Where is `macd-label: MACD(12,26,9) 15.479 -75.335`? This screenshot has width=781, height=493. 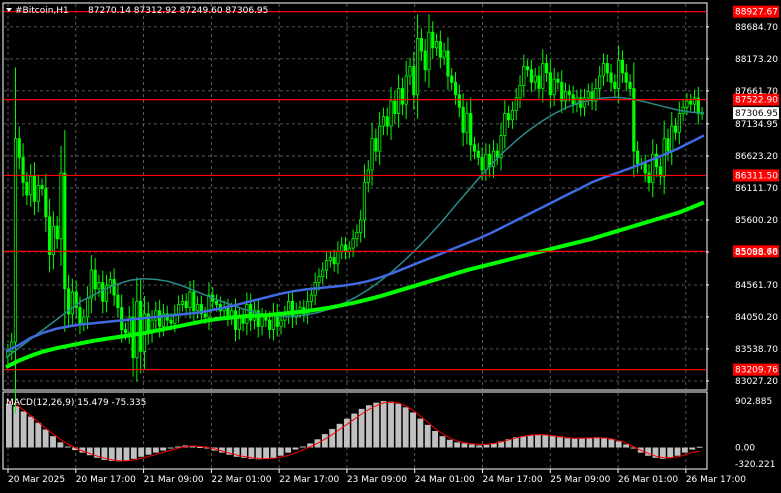 macd-label: MACD(12,26,9) 15.479 -75.335 is located at coordinates (76, 403).